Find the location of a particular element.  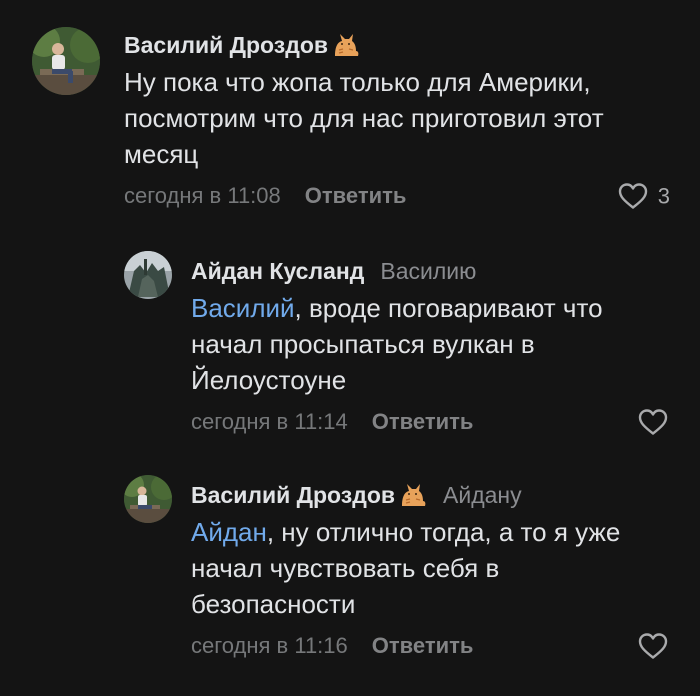

like-count: 3 is located at coordinates (663, 195).